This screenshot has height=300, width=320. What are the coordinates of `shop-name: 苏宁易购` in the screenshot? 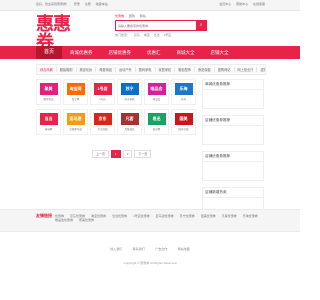 It's located at (129, 99).